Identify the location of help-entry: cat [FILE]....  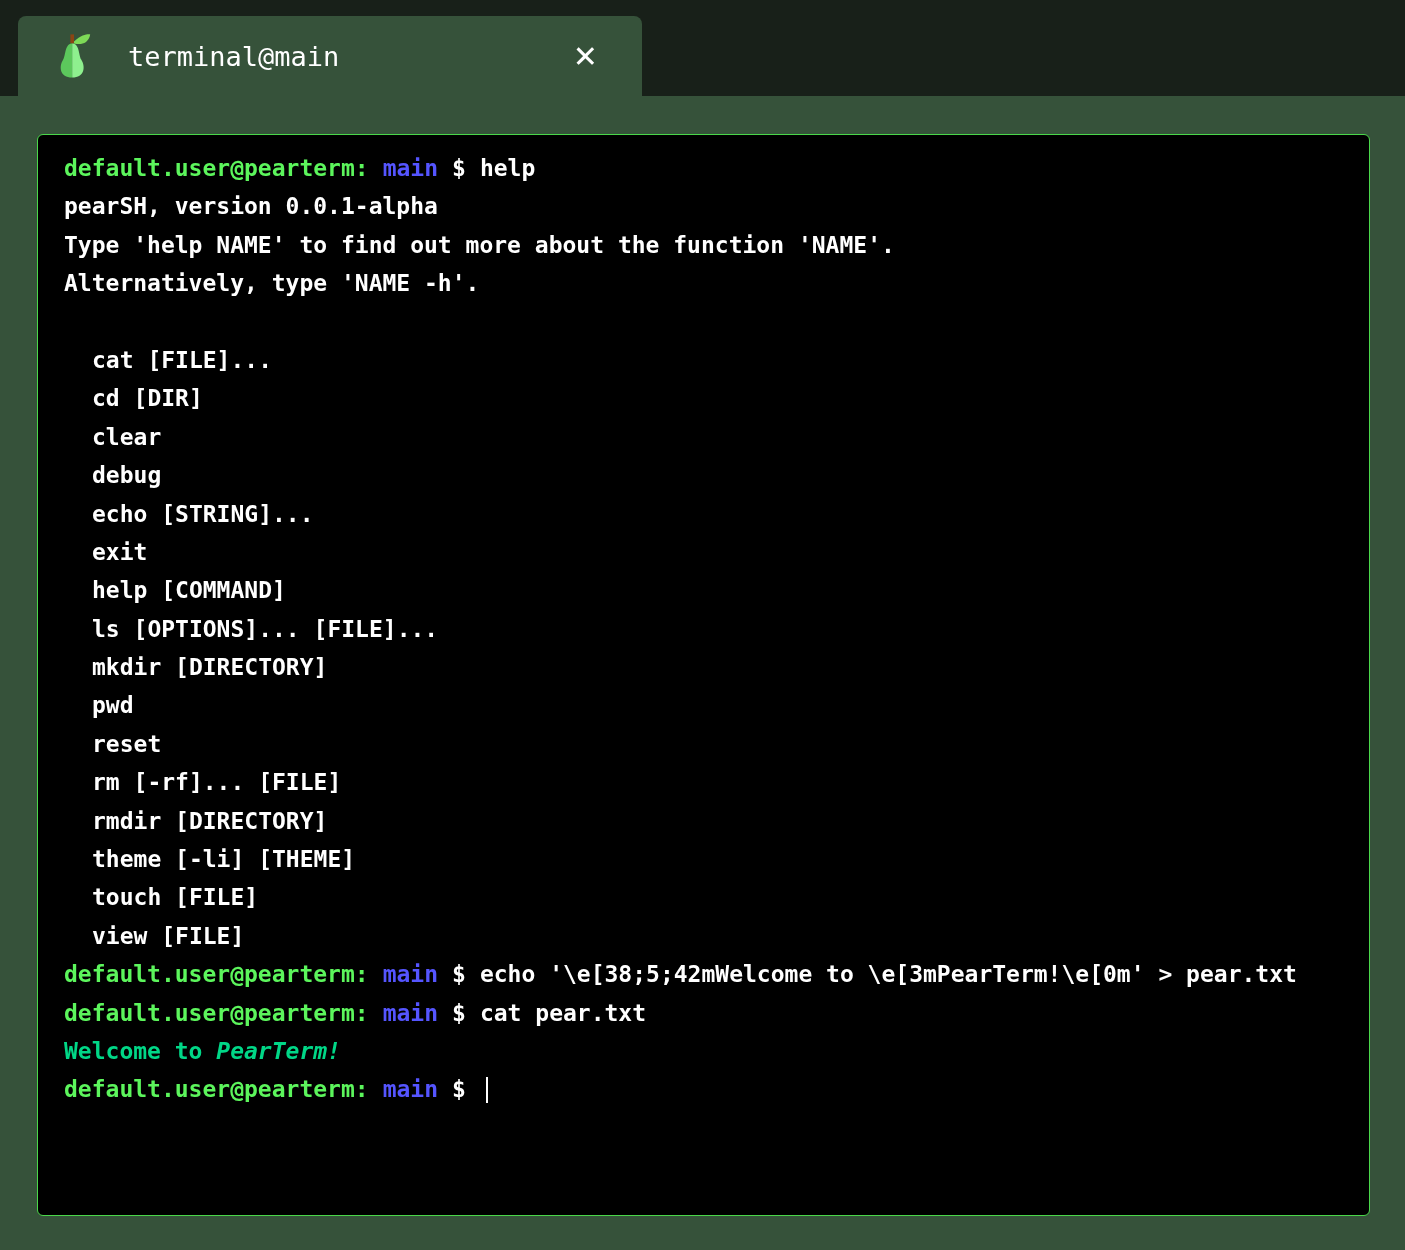
(182, 360).